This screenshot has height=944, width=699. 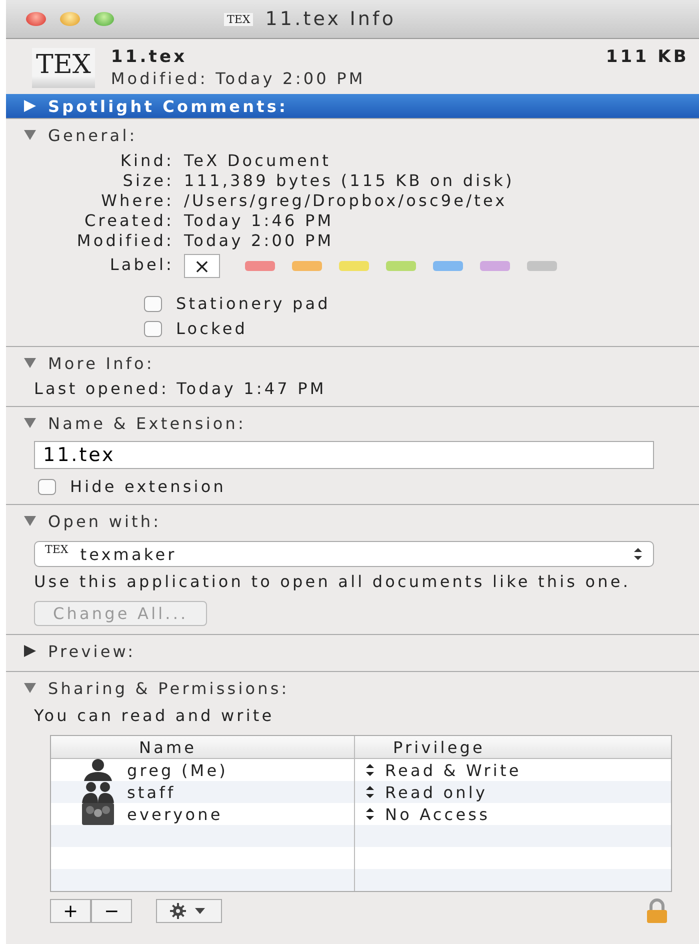 What do you see at coordinates (202, 266) in the screenshot?
I see `no-label-button: ×` at bounding box center [202, 266].